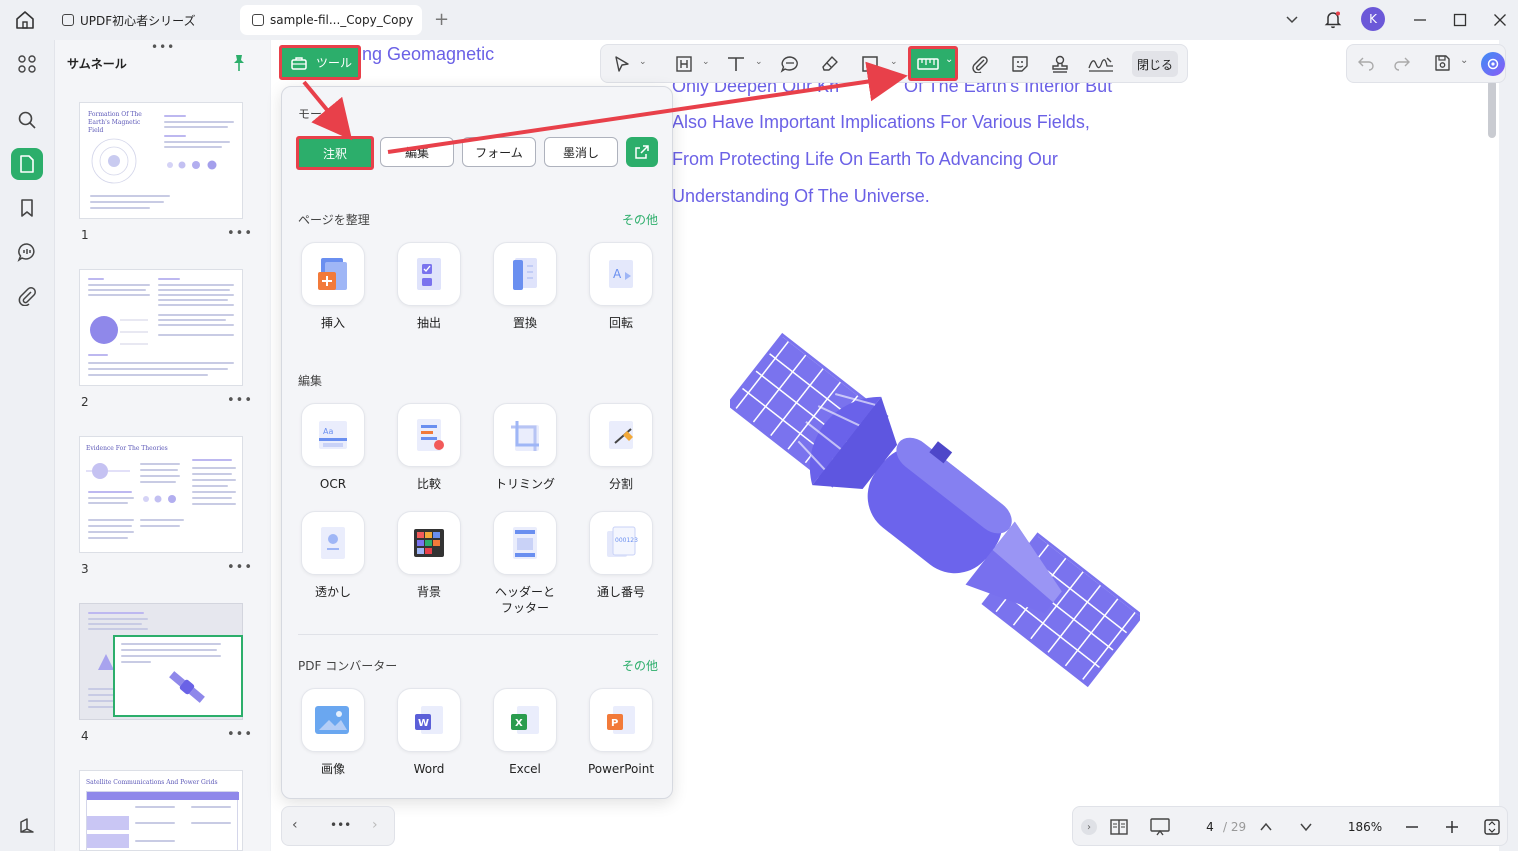 The width and height of the screenshot is (1518, 851). Describe the element at coordinates (428, 54) in the screenshot. I see `doc-heading-fragment: ng Geomagnetic` at that location.